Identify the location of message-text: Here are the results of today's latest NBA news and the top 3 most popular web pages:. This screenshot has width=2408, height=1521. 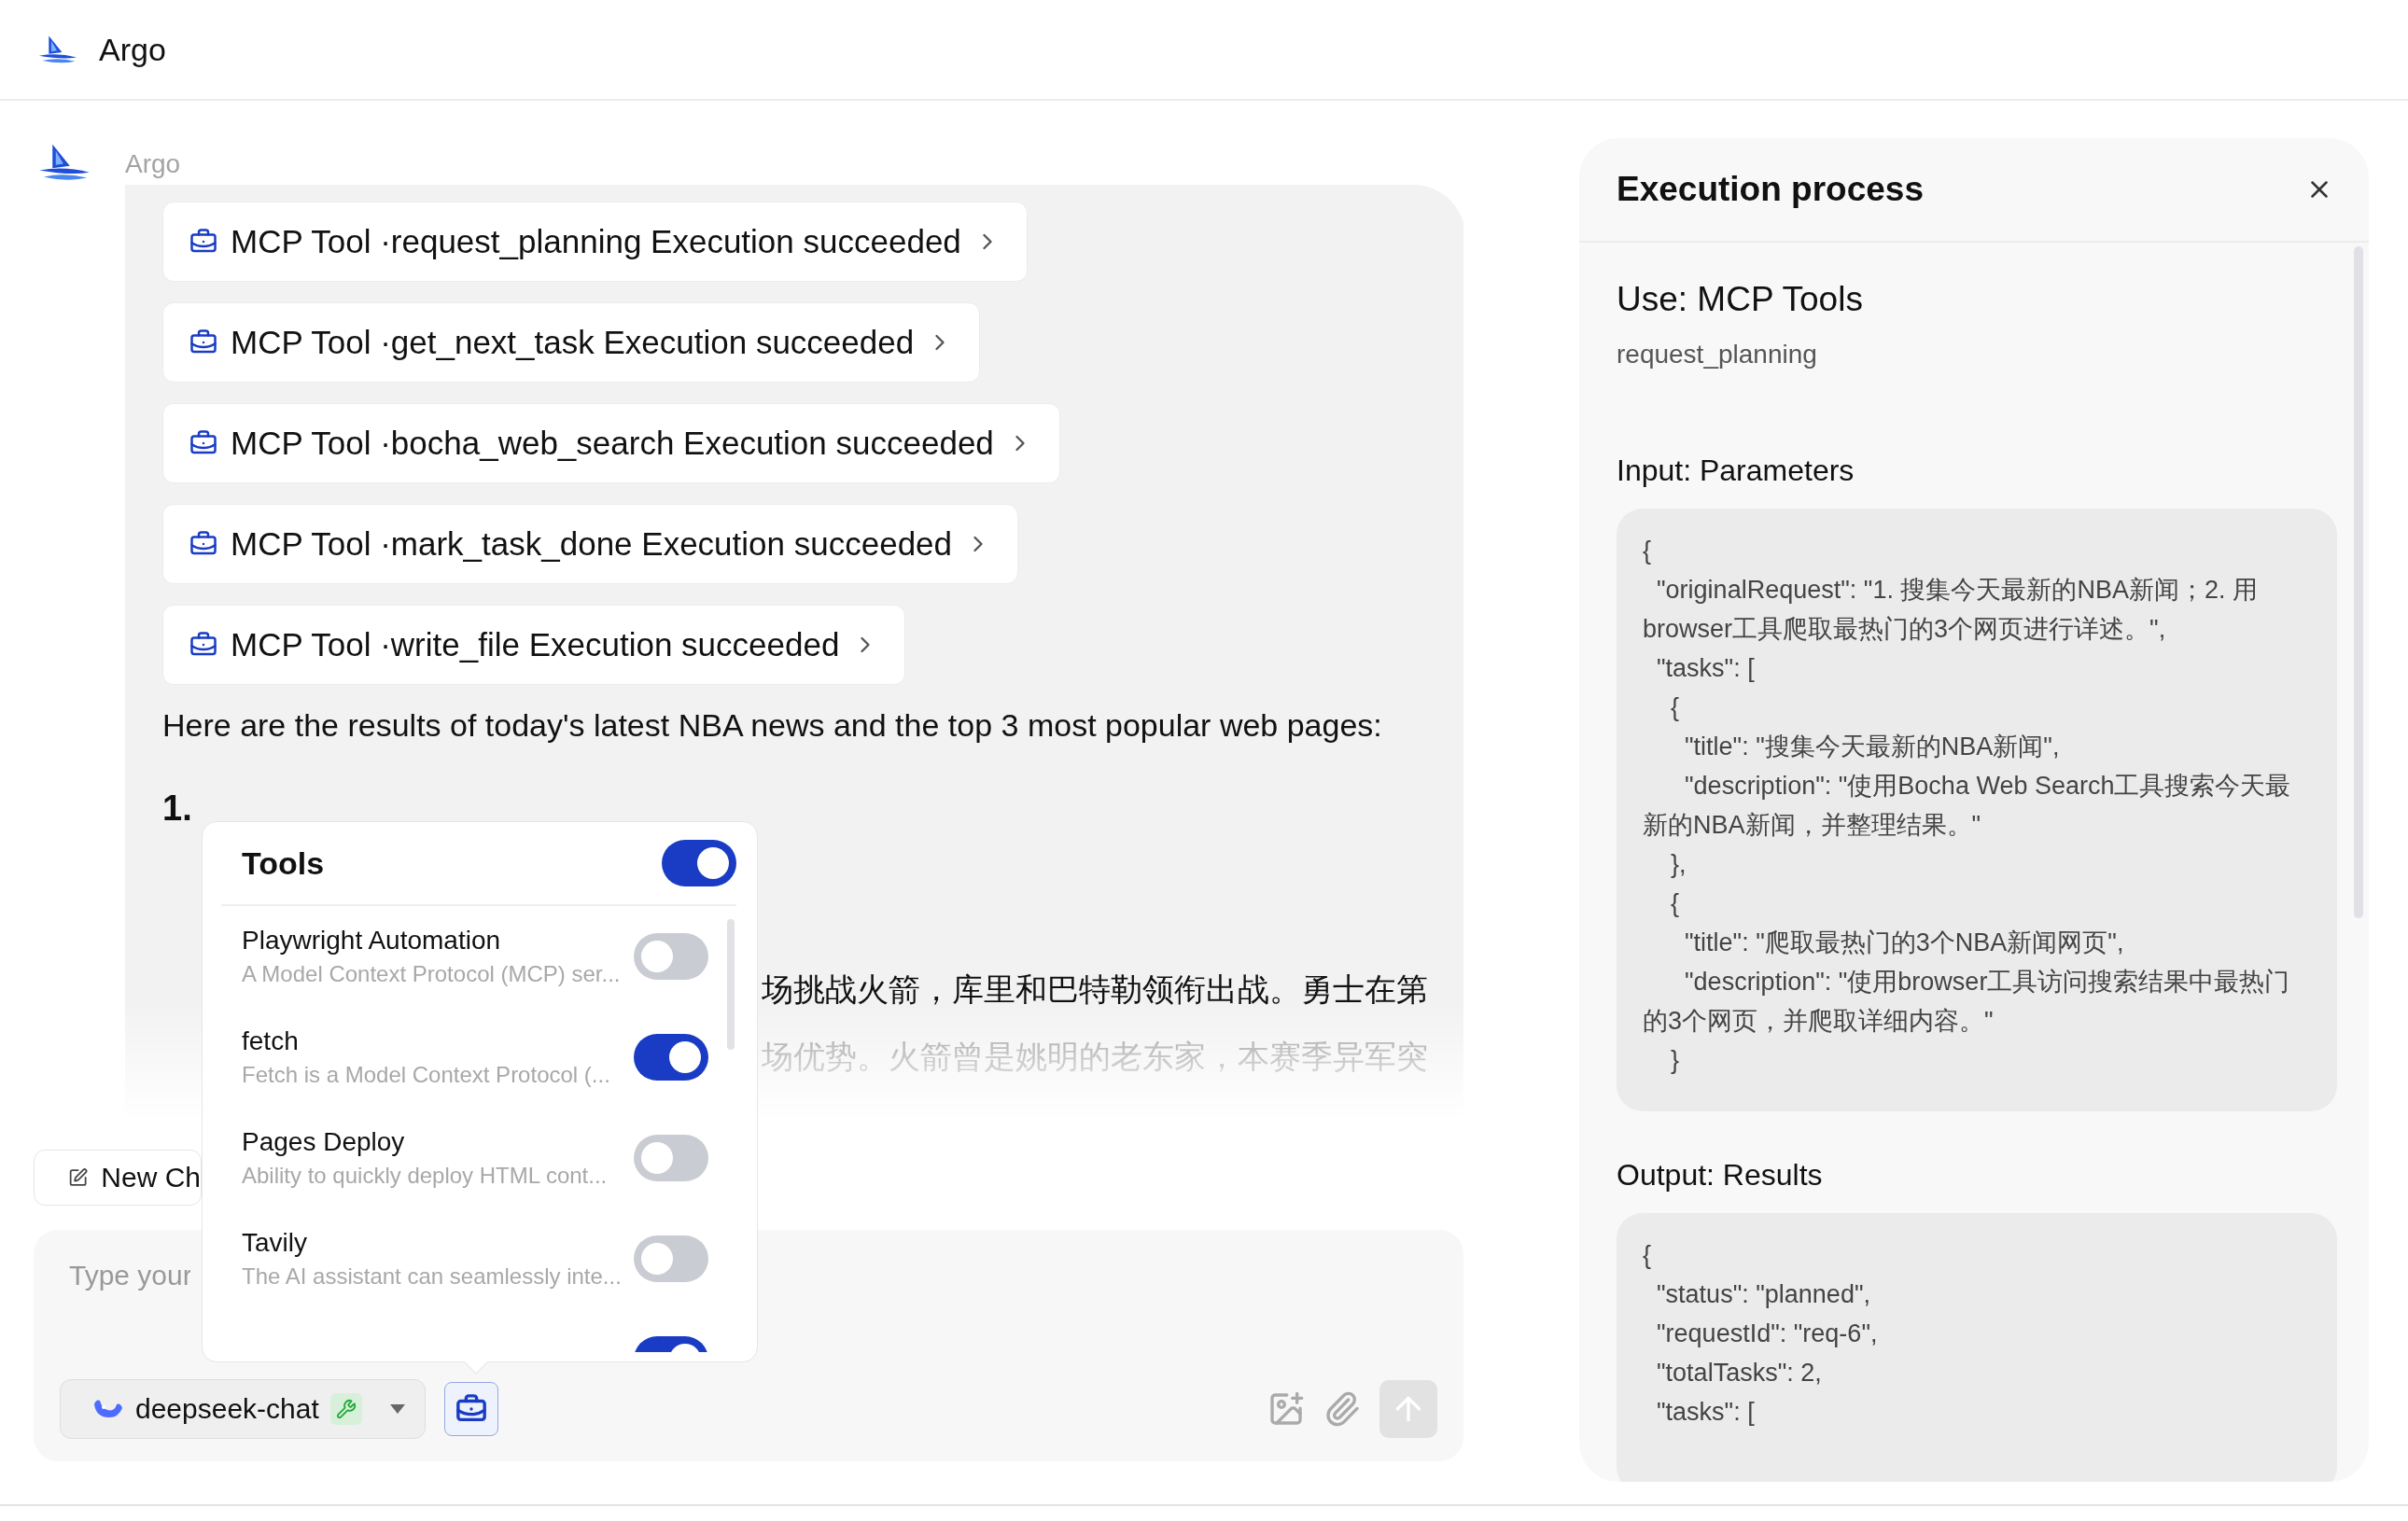
(772, 725).